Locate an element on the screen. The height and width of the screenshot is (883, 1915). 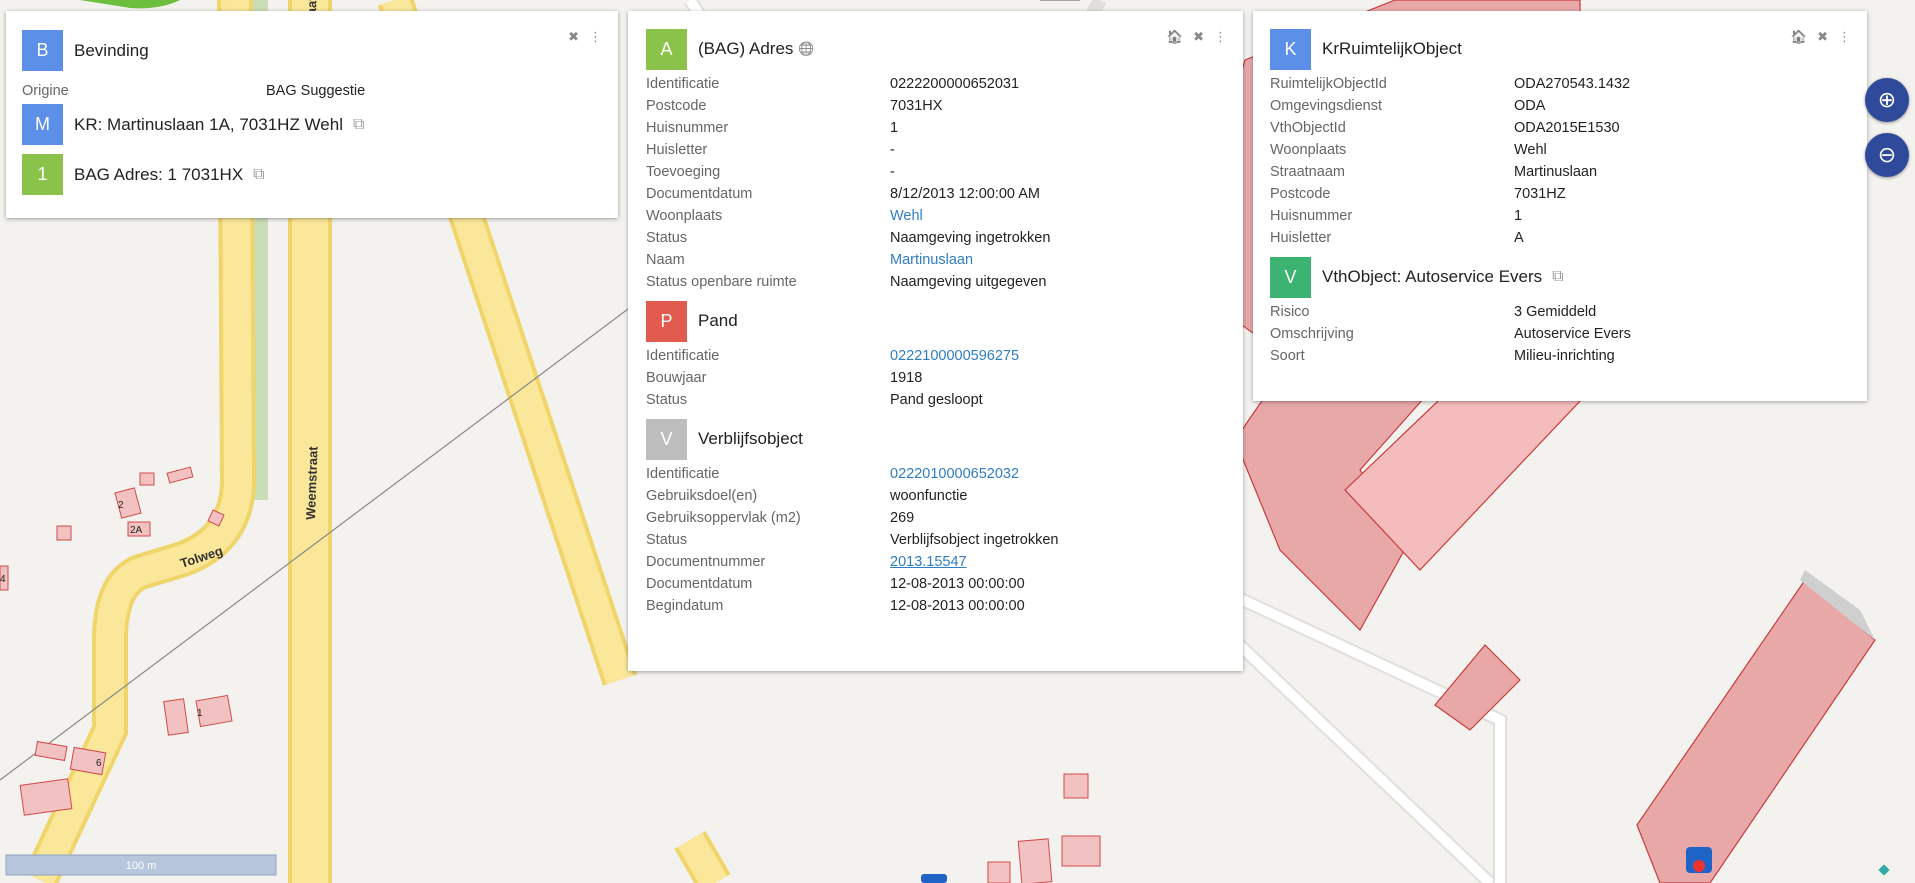
field-value: 7031HZ is located at coordinates (1540, 194).